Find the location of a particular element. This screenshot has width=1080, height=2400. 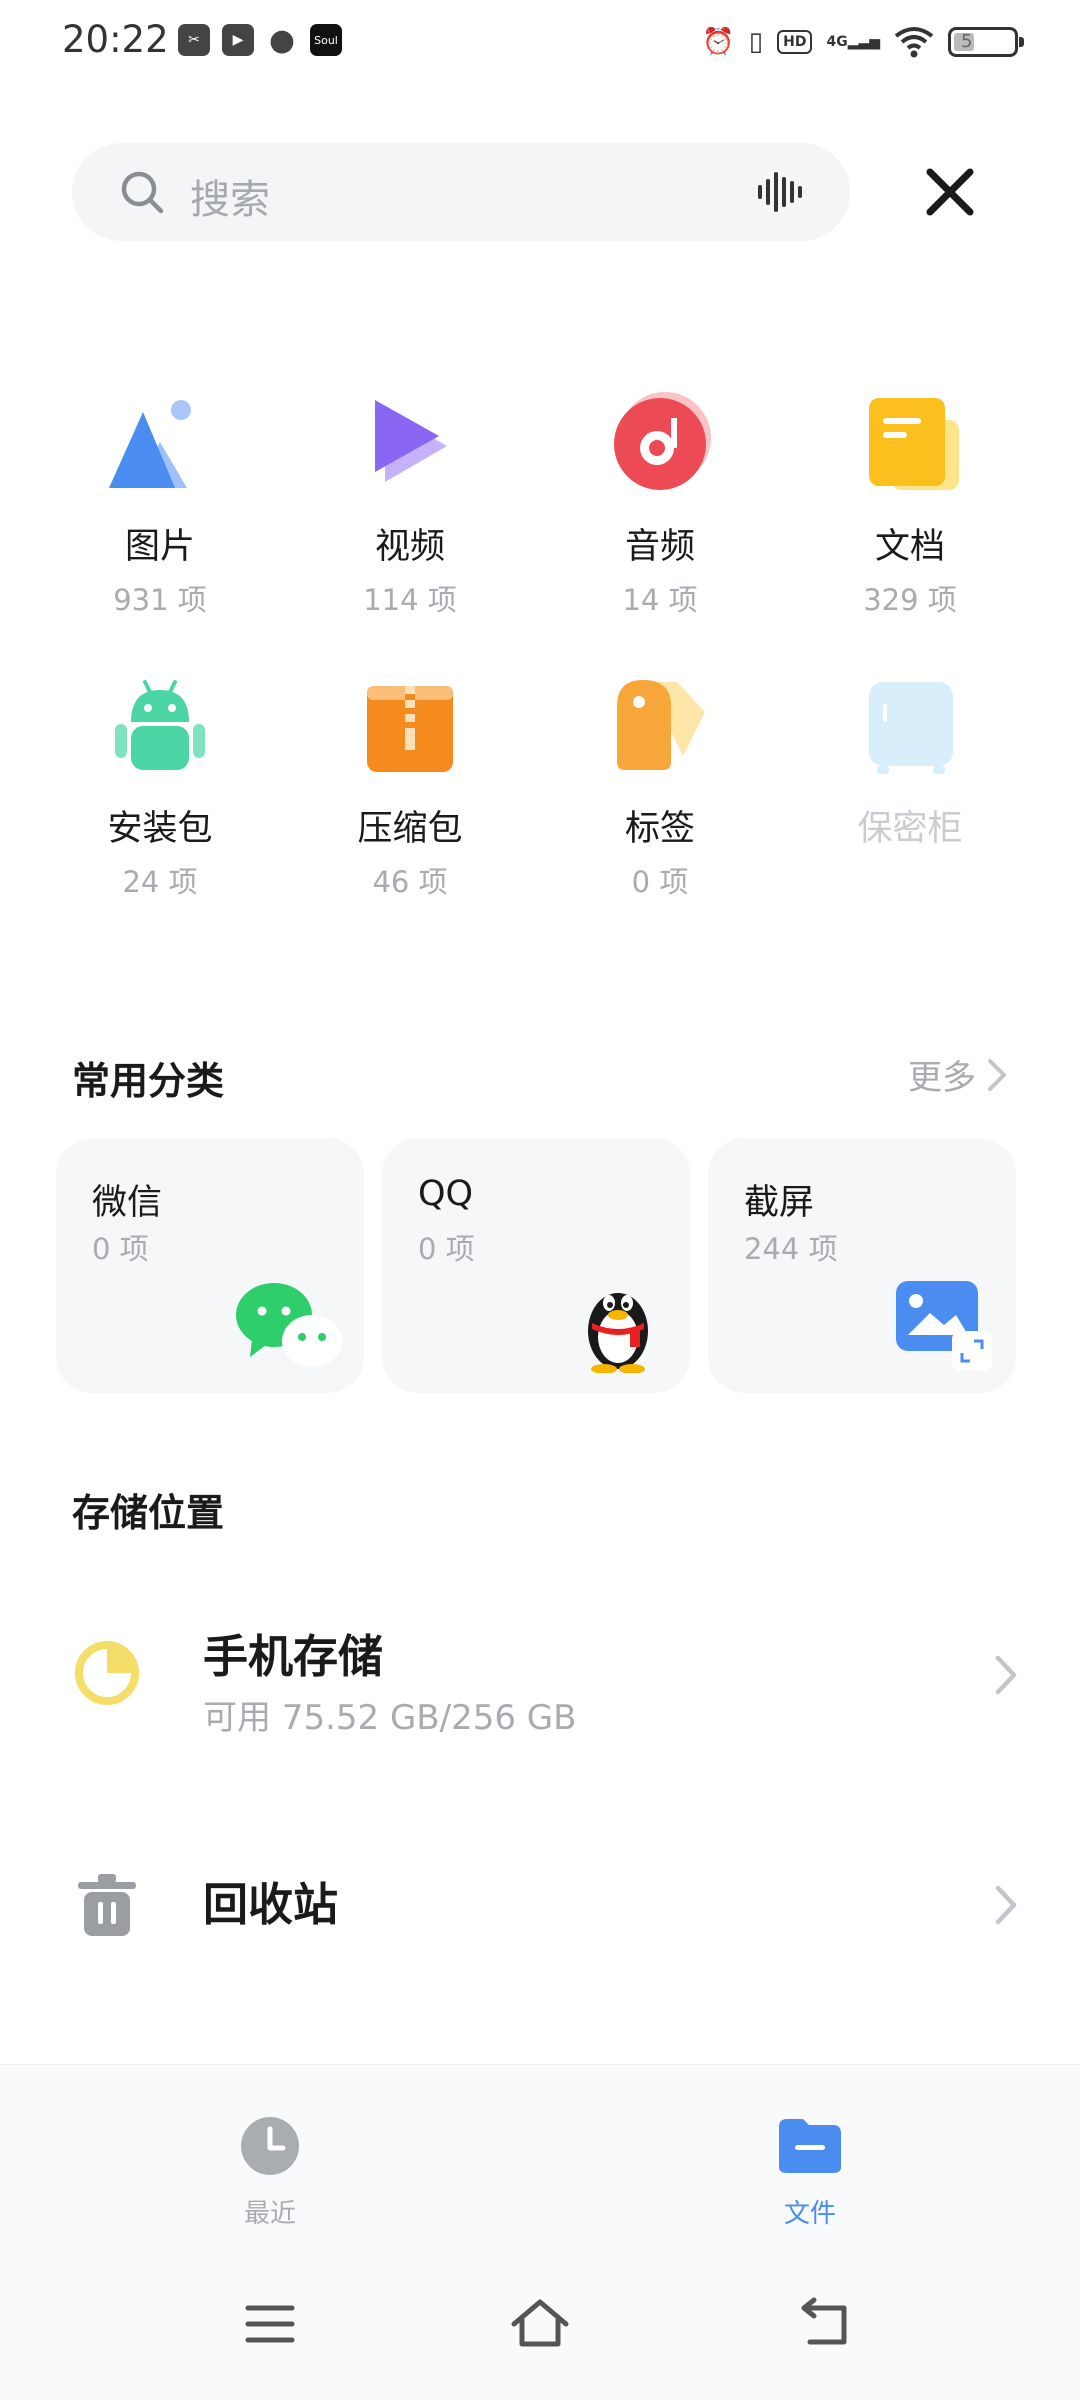

tab-files: 文件 is located at coordinates (810, 2172).